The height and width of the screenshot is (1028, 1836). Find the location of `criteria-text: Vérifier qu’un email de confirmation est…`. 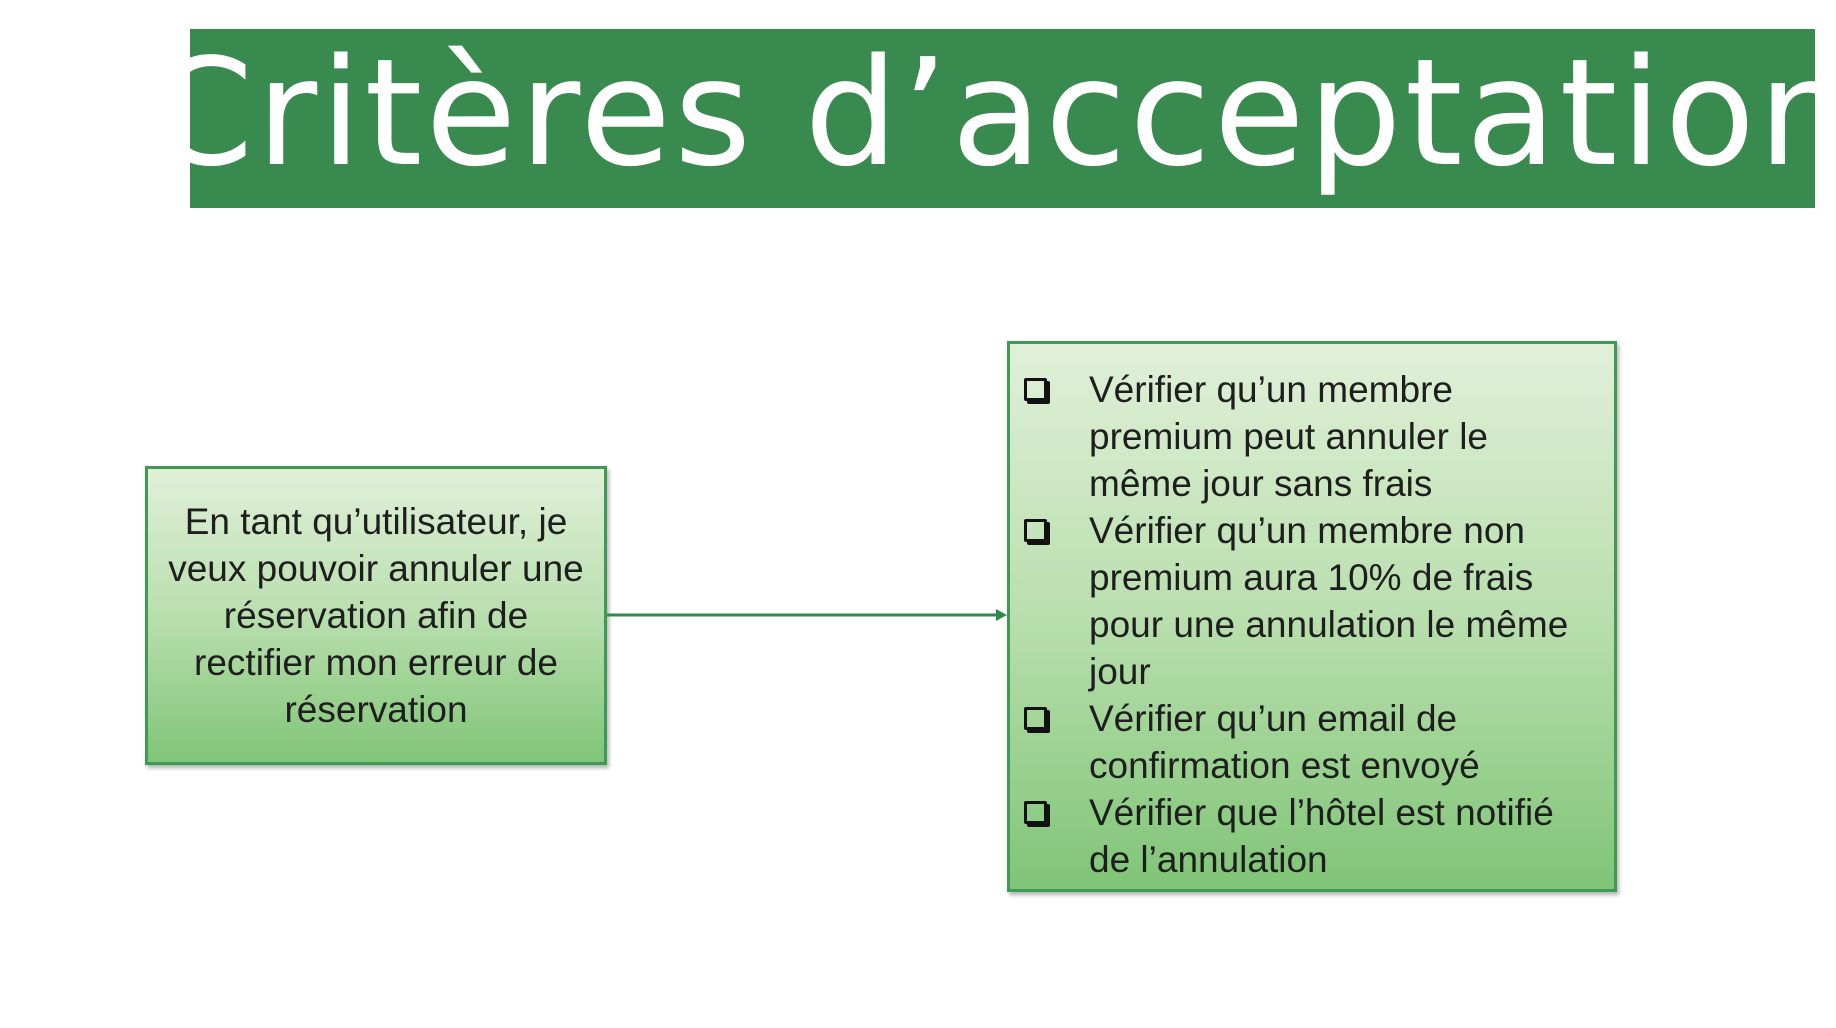

criteria-text: Vérifier qu’un email de confirmation est… is located at coordinates (1284, 742).